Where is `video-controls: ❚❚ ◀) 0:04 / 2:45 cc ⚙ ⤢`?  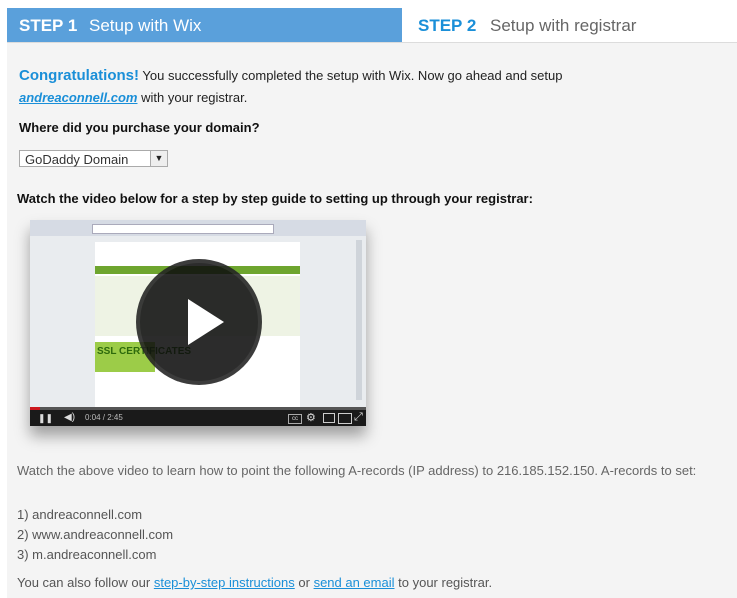
video-controls: ❚❚ ◀) 0:04 / 2:45 cc ⚙ ⤢ is located at coordinates (198, 416).